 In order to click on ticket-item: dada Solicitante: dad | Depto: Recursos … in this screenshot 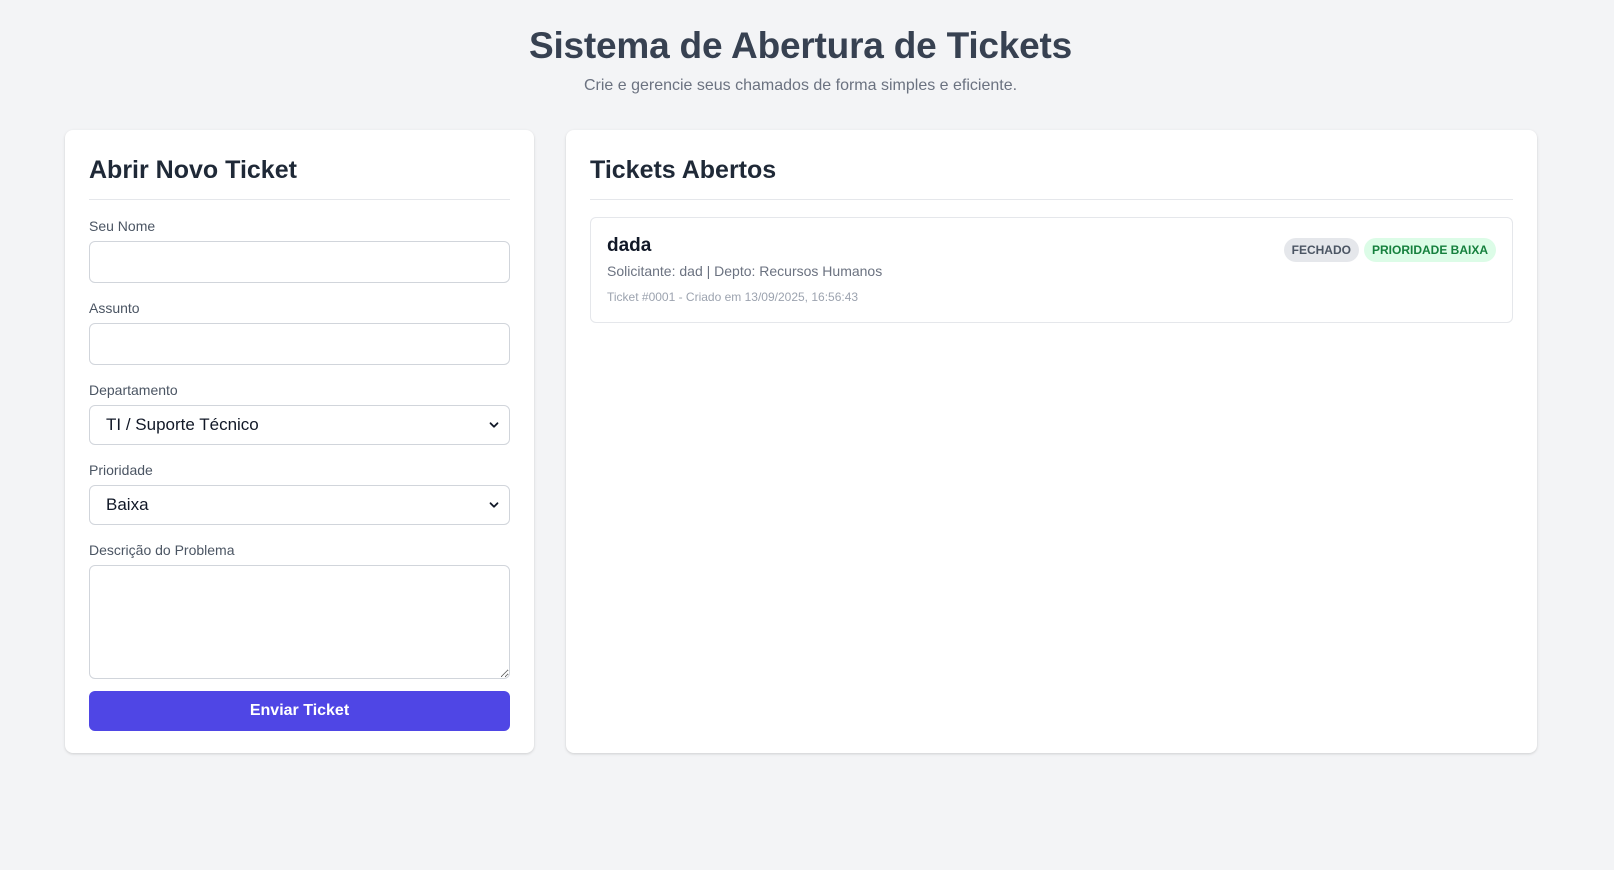, I will do `click(1051, 270)`.